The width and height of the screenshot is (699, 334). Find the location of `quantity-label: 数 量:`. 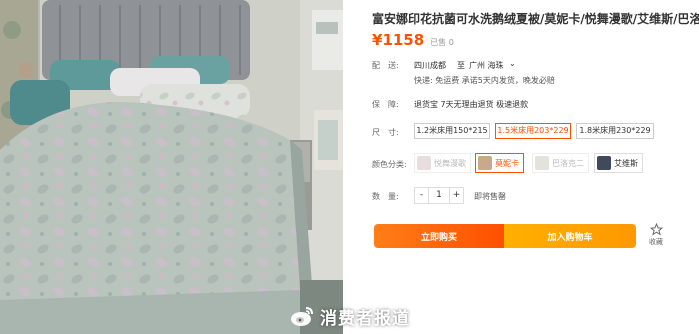

quantity-label: 数 量: is located at coordinates (385, 196).